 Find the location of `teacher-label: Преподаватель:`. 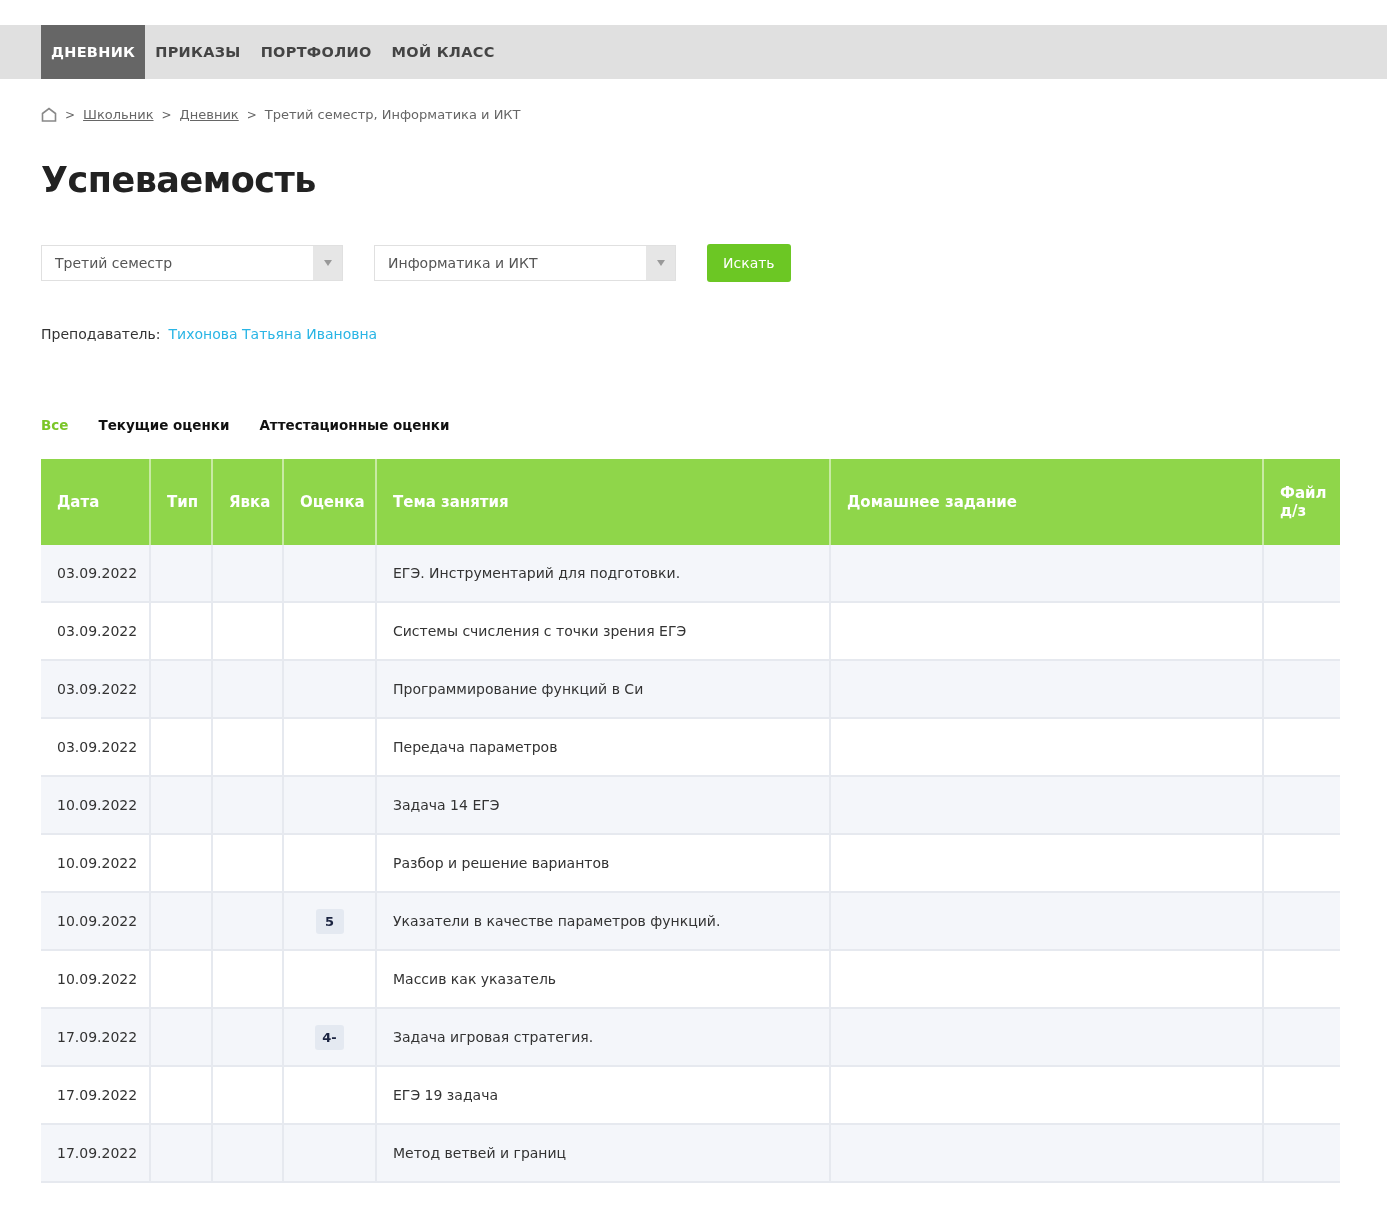

teacher-label: Преподаватель: is located at coordinates (101, 334).